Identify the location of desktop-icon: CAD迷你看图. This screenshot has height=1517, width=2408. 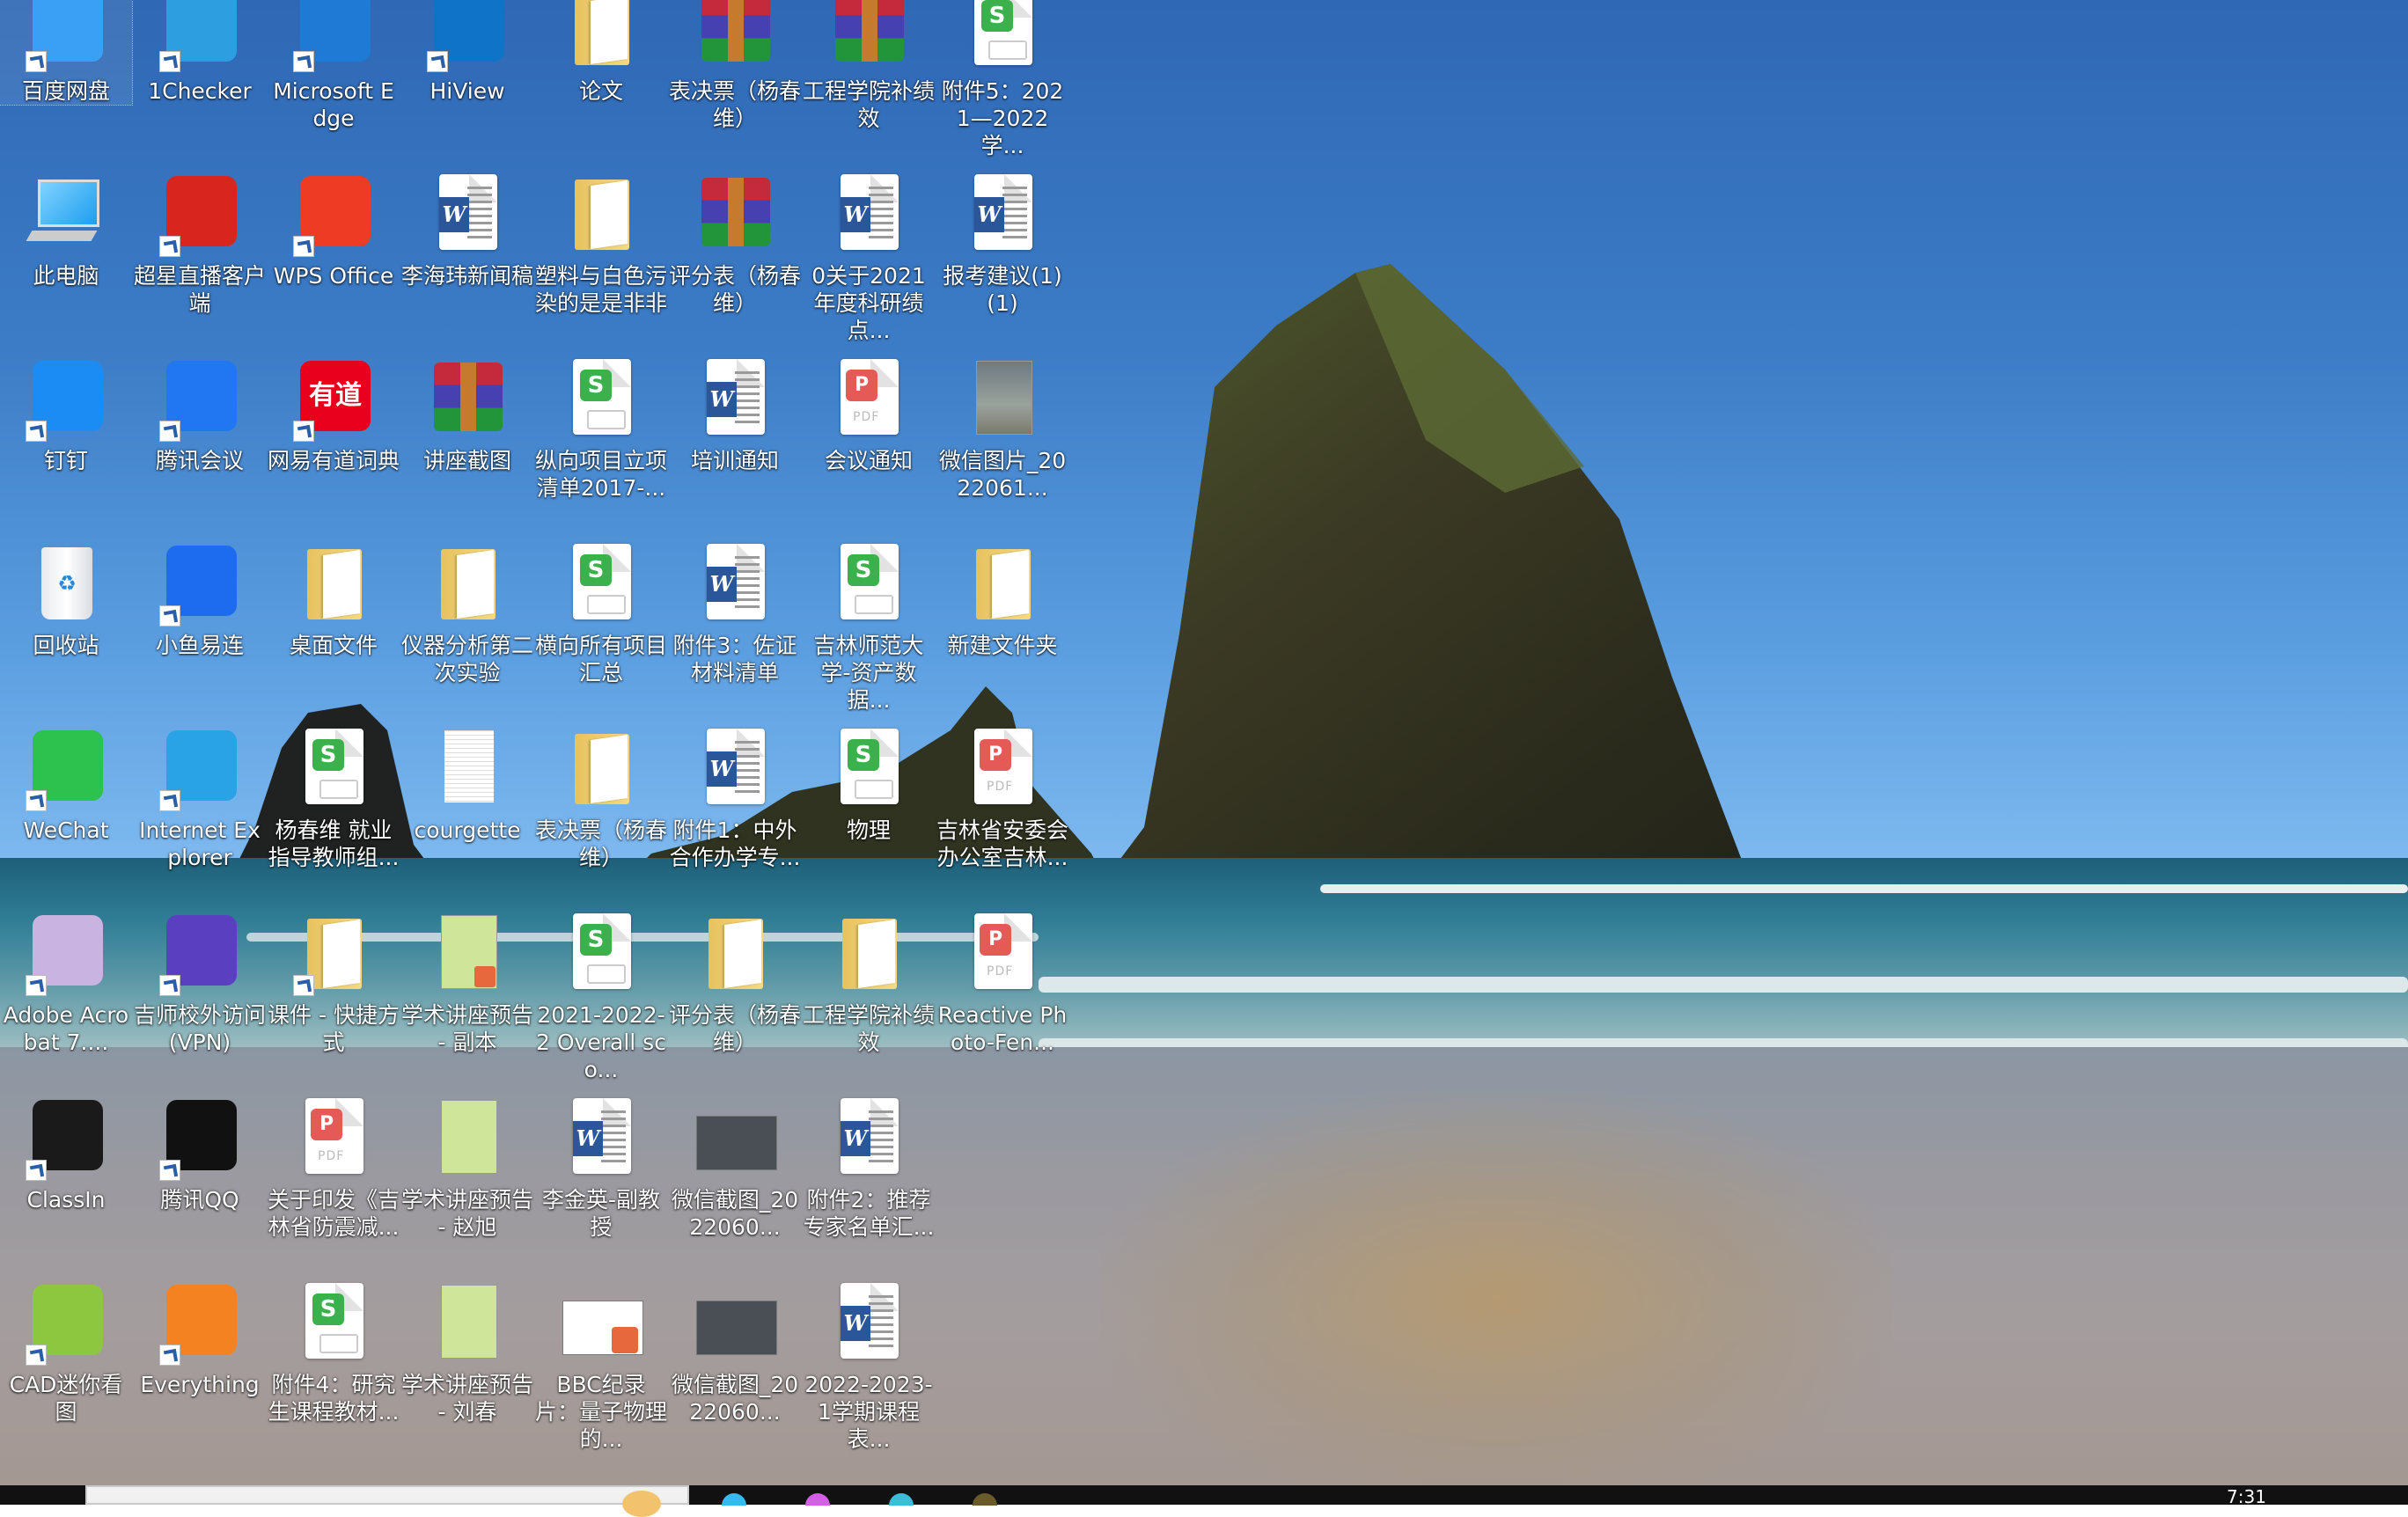
(66, 1351).